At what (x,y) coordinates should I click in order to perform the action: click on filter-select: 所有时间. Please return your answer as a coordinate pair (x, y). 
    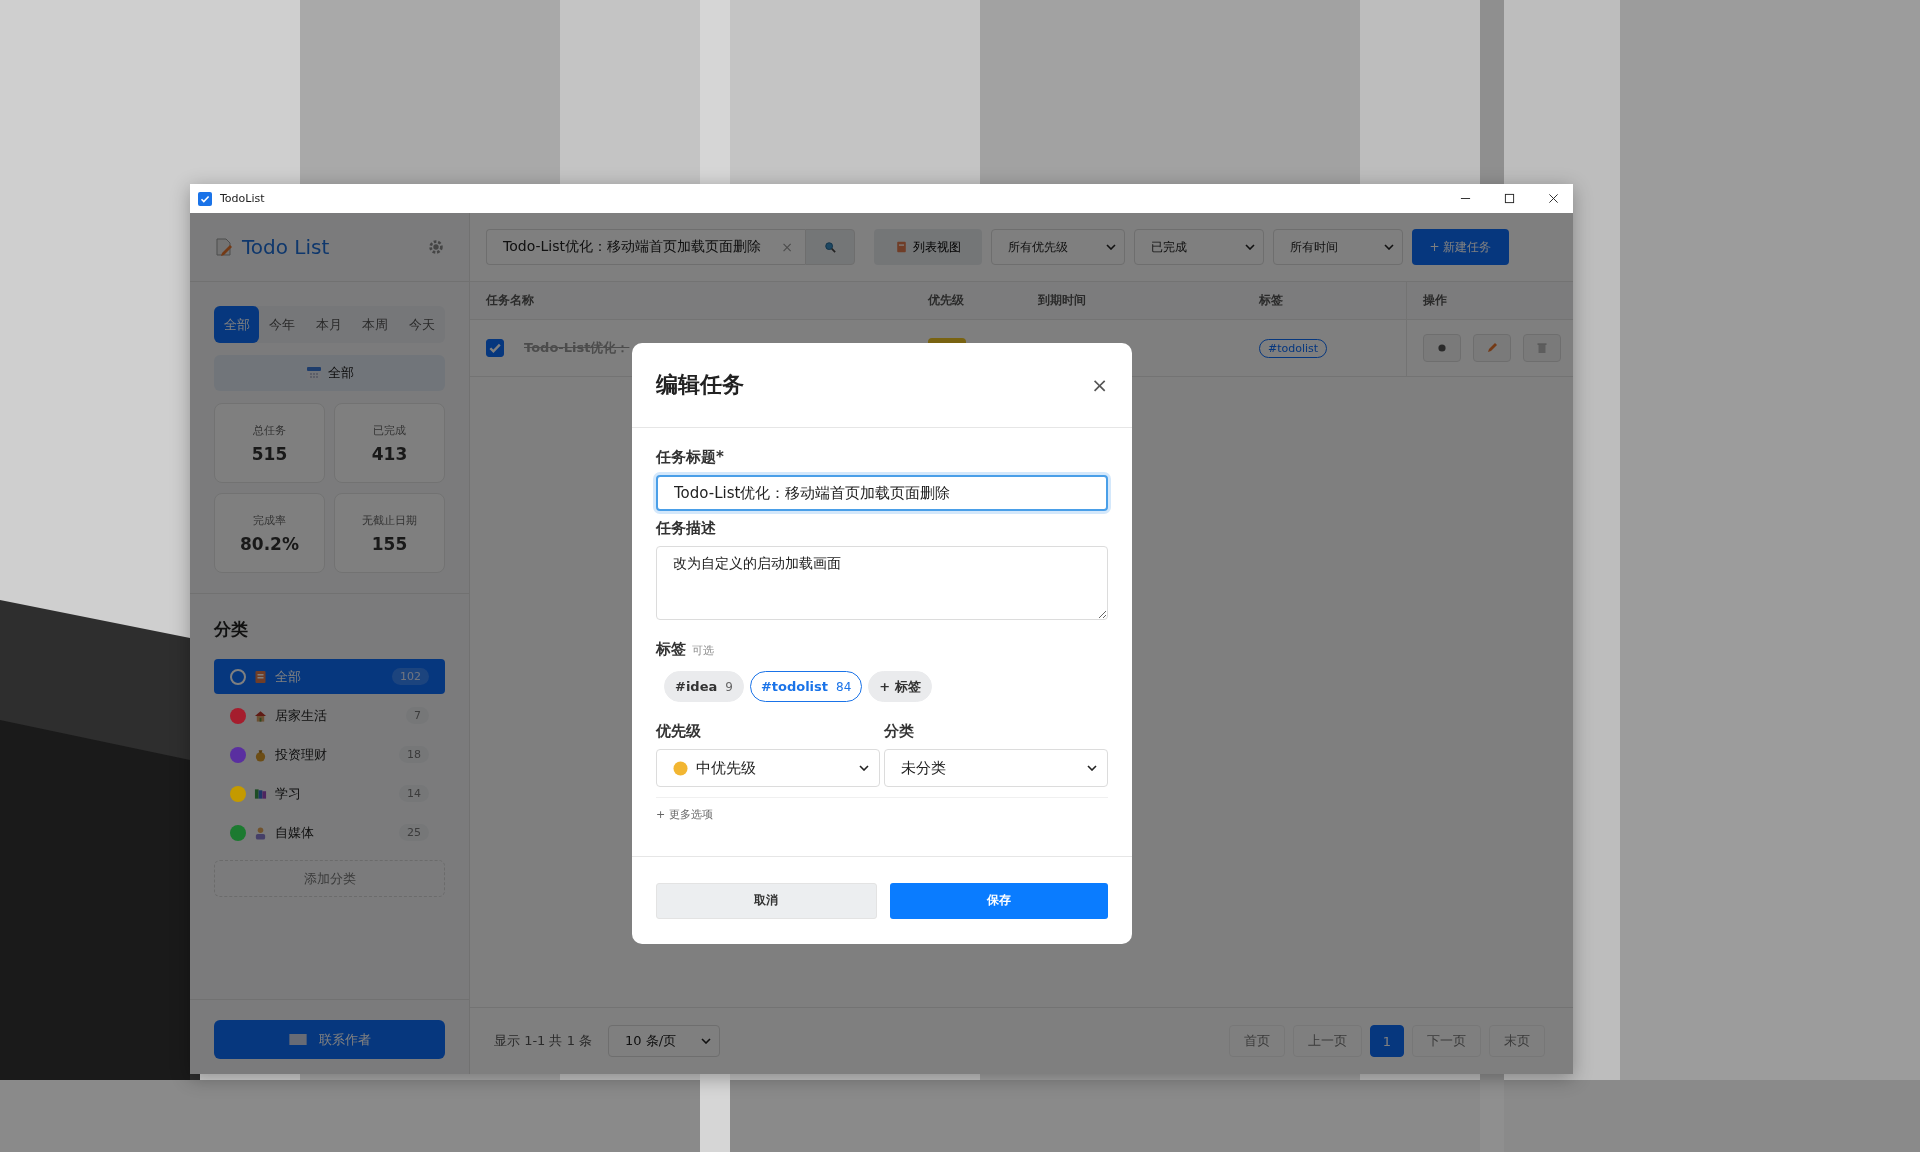
    Looking at the image, I should click on (1338, 247).